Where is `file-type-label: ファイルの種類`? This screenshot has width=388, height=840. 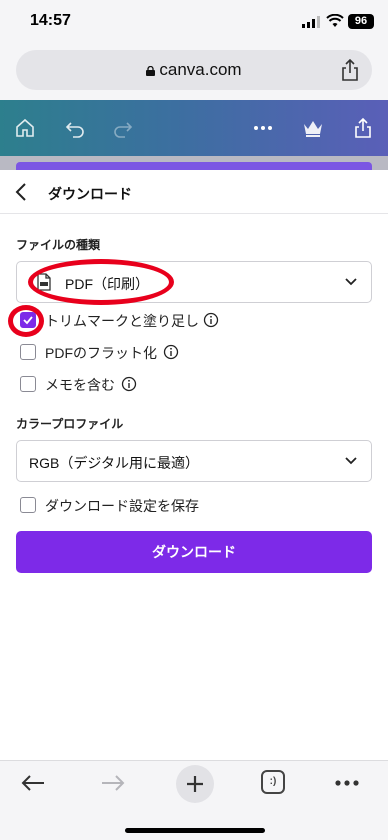 file-type-label: ファイルの種類 is located at coordinates (58, 245).